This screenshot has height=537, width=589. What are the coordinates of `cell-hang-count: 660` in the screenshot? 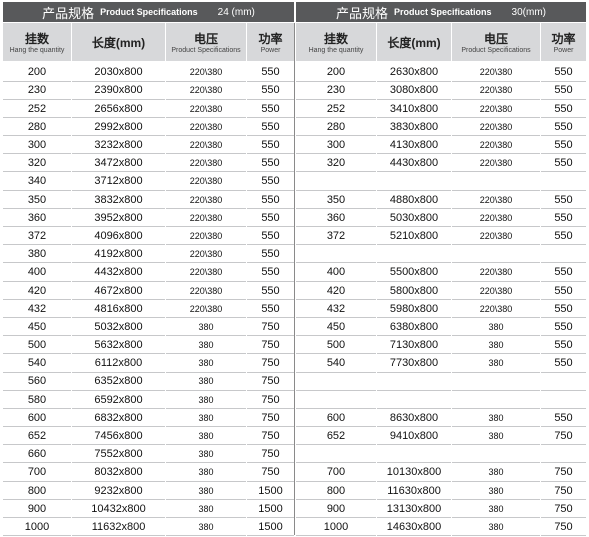 It's located at (37, 454).